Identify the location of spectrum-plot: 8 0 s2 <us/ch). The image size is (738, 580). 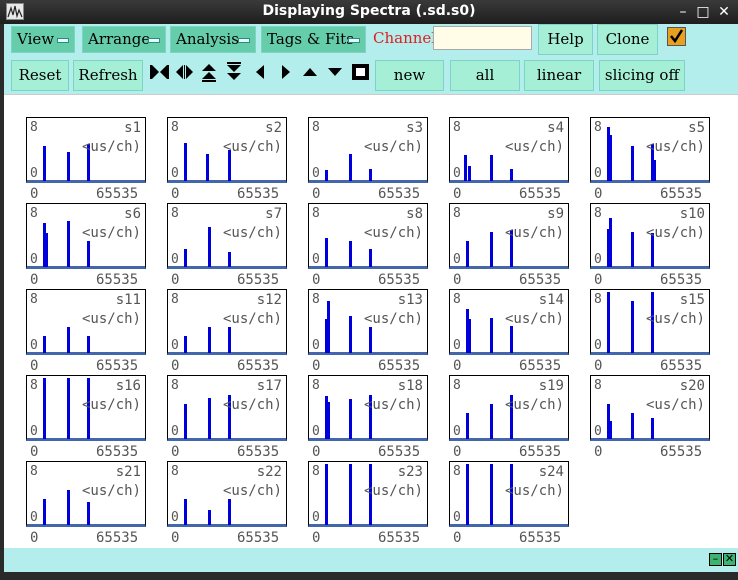
(227, 150).